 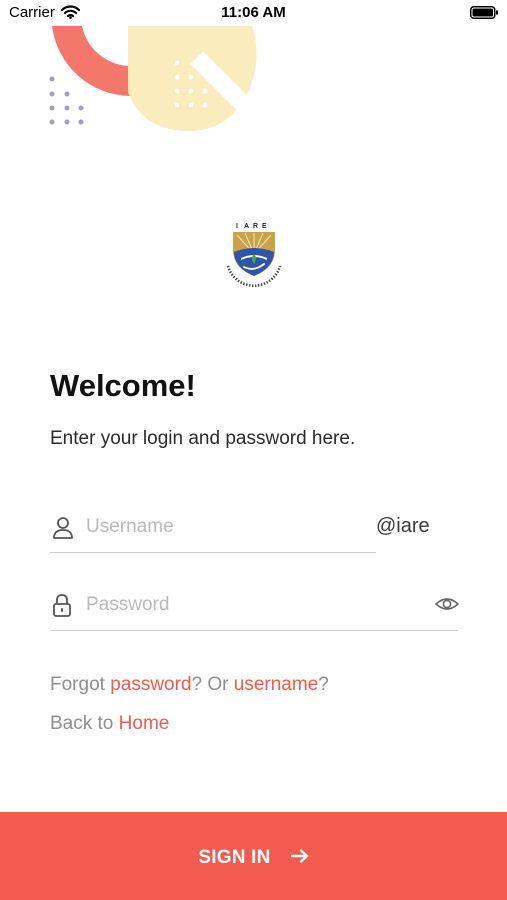 I want to click on username-input, so click(x=226, y=527).